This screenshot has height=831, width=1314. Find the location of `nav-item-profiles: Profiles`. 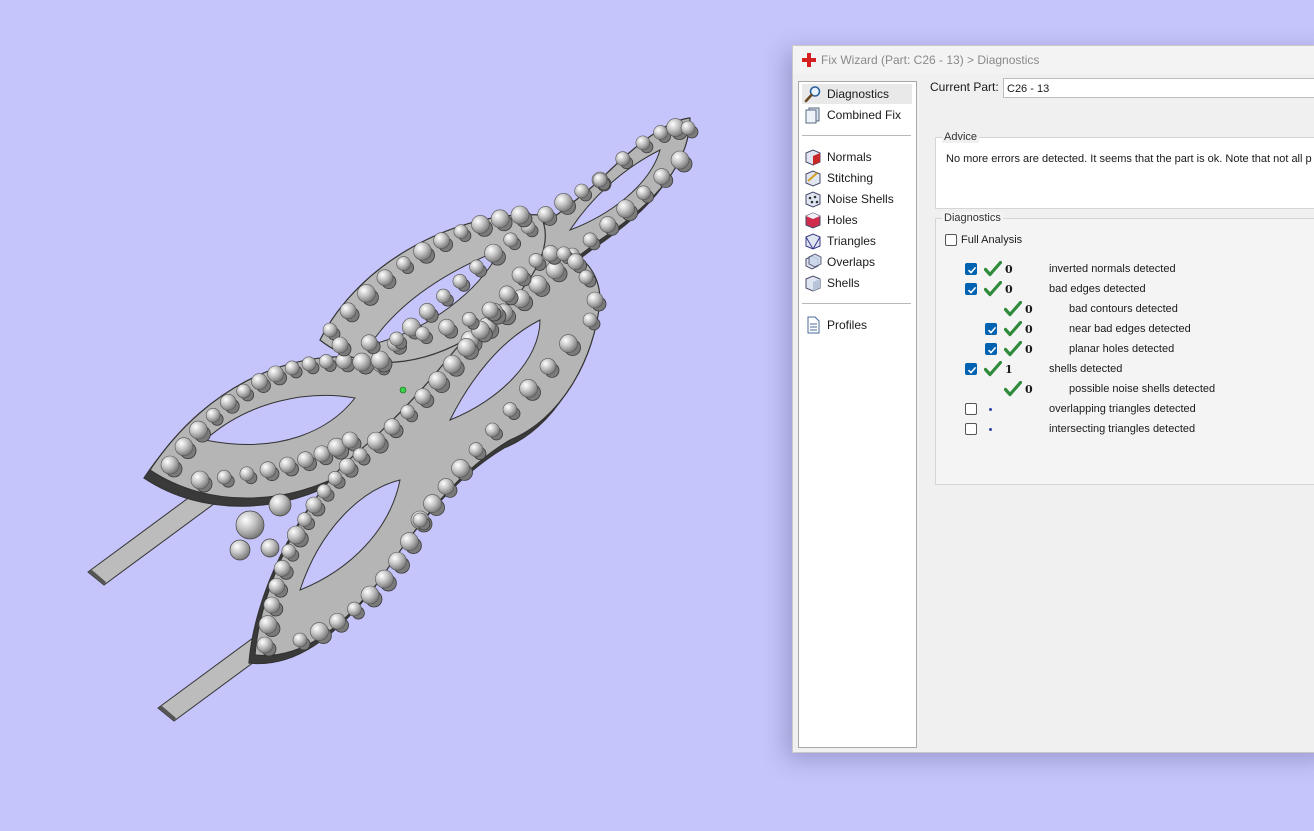

nav-item-profiles: Profiles is located at coordinates (857, 325).